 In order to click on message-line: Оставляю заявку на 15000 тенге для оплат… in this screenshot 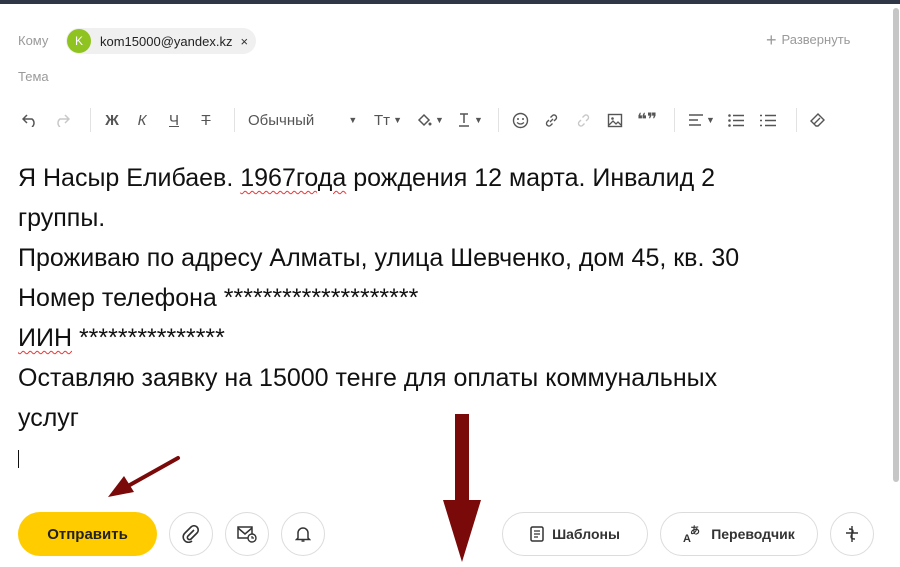, I will do `click(428, 378)`.